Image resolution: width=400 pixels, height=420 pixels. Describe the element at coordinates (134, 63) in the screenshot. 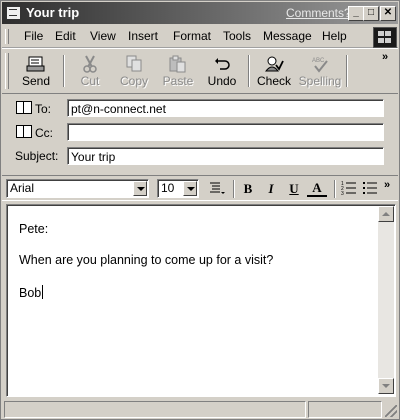

I see `copy-icon` at that location.